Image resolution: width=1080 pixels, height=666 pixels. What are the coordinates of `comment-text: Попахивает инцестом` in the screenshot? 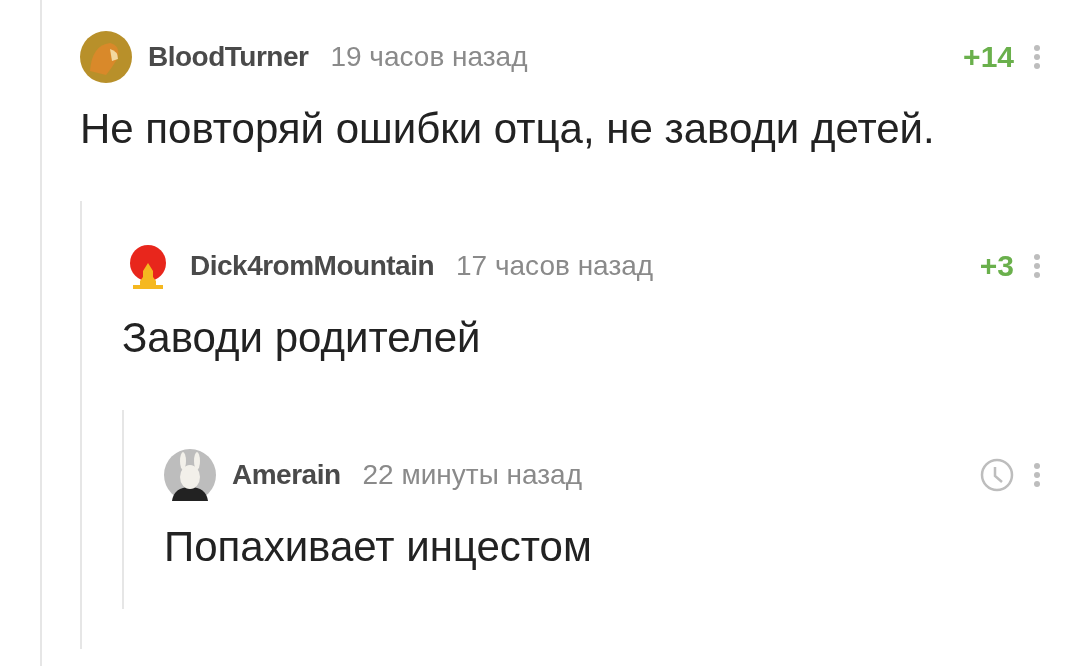 It's located at (378, 547).